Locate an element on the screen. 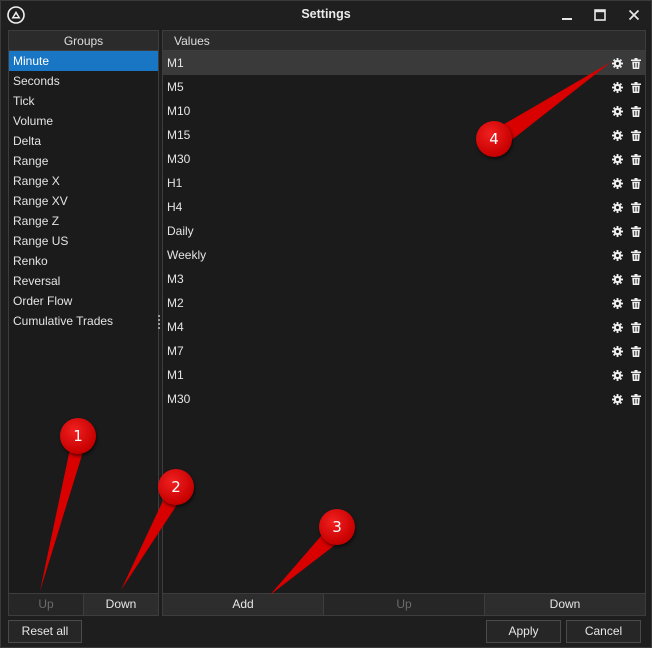 This screenshot has height=648, width=652. group-item: Seconds is located at coordinates (83, 81).